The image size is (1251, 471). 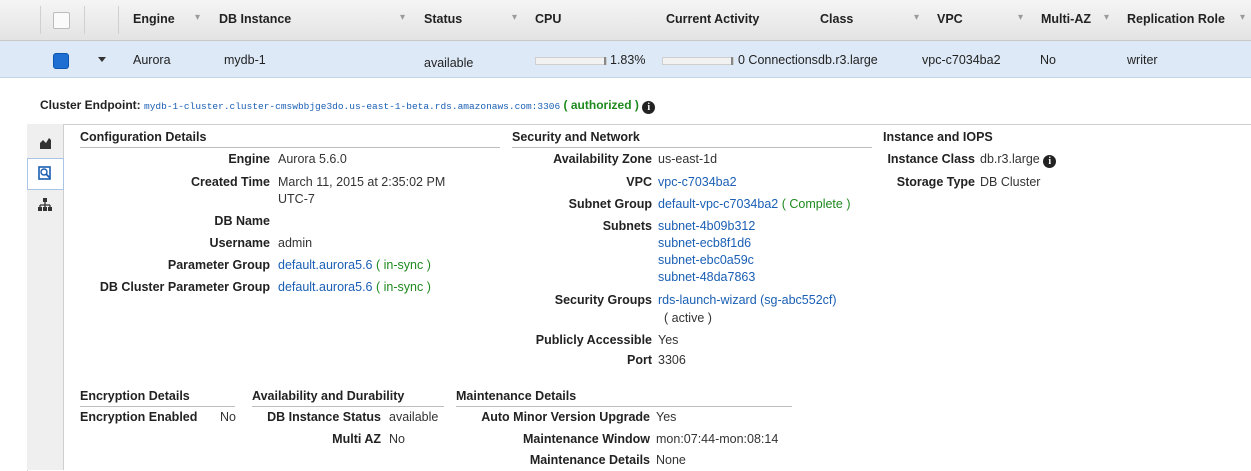 I want to click on security-group-link: rds-launch-wizard (sg-abc552cf), so click(x=747, y=300).